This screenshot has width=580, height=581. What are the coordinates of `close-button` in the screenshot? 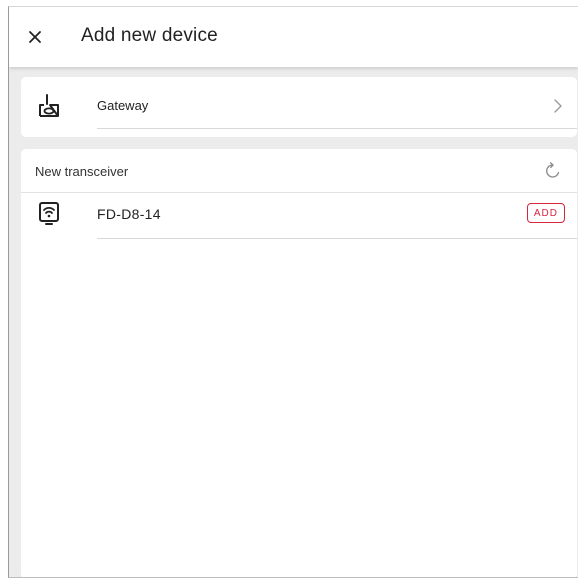 It's located at (35, 37).